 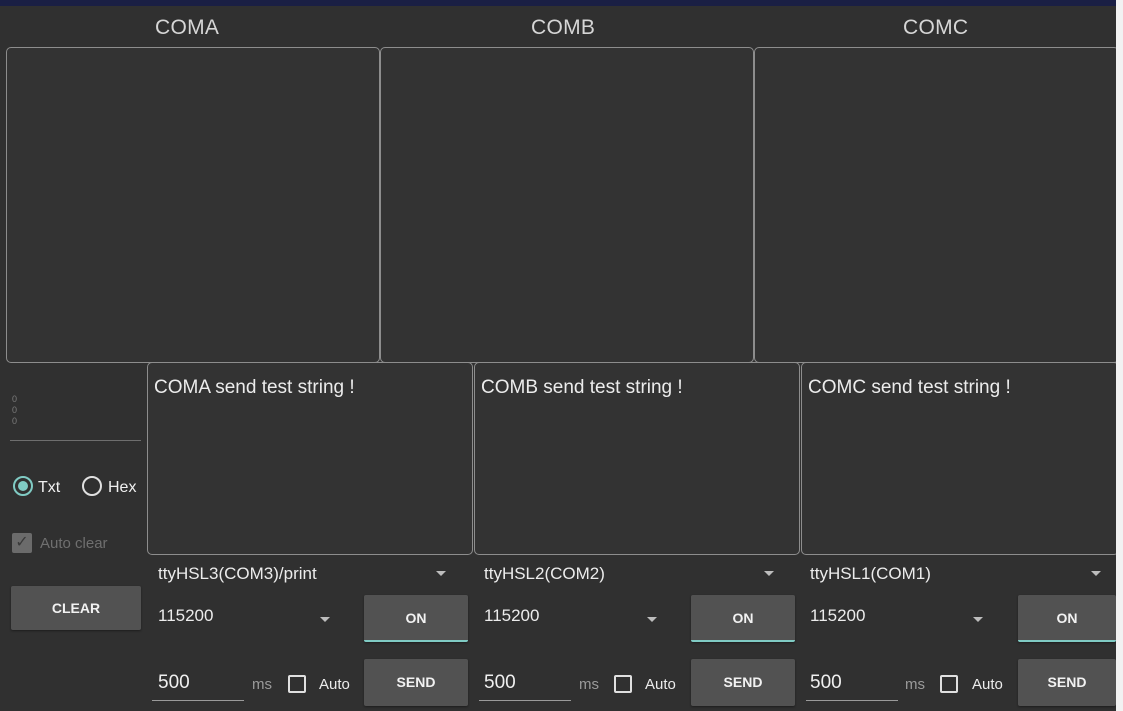 What do you see at coordinates (960, 458) in the screenshot?
I see `comc-send-text: COMC send test string !` at bounding box center [960, 458].